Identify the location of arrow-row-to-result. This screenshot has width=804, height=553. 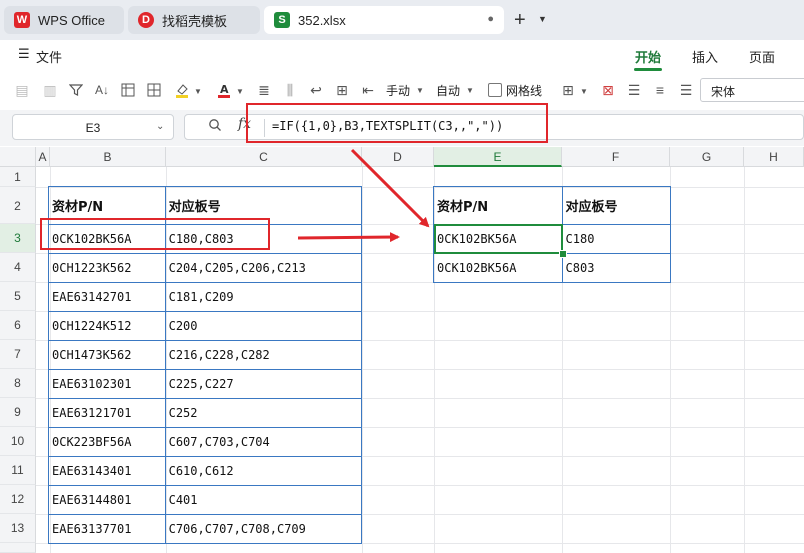
(348, 237).